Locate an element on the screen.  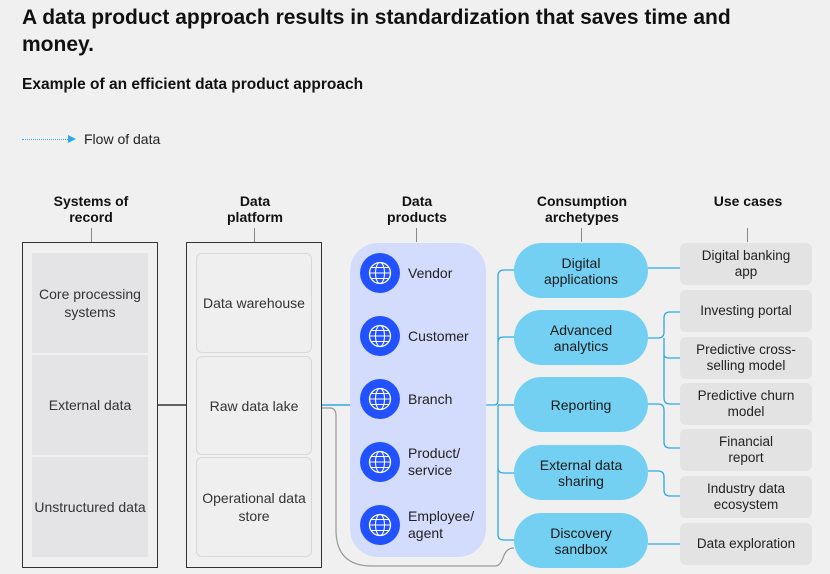
use-case-label: Digital banking app is located at coordinates (746, 263).